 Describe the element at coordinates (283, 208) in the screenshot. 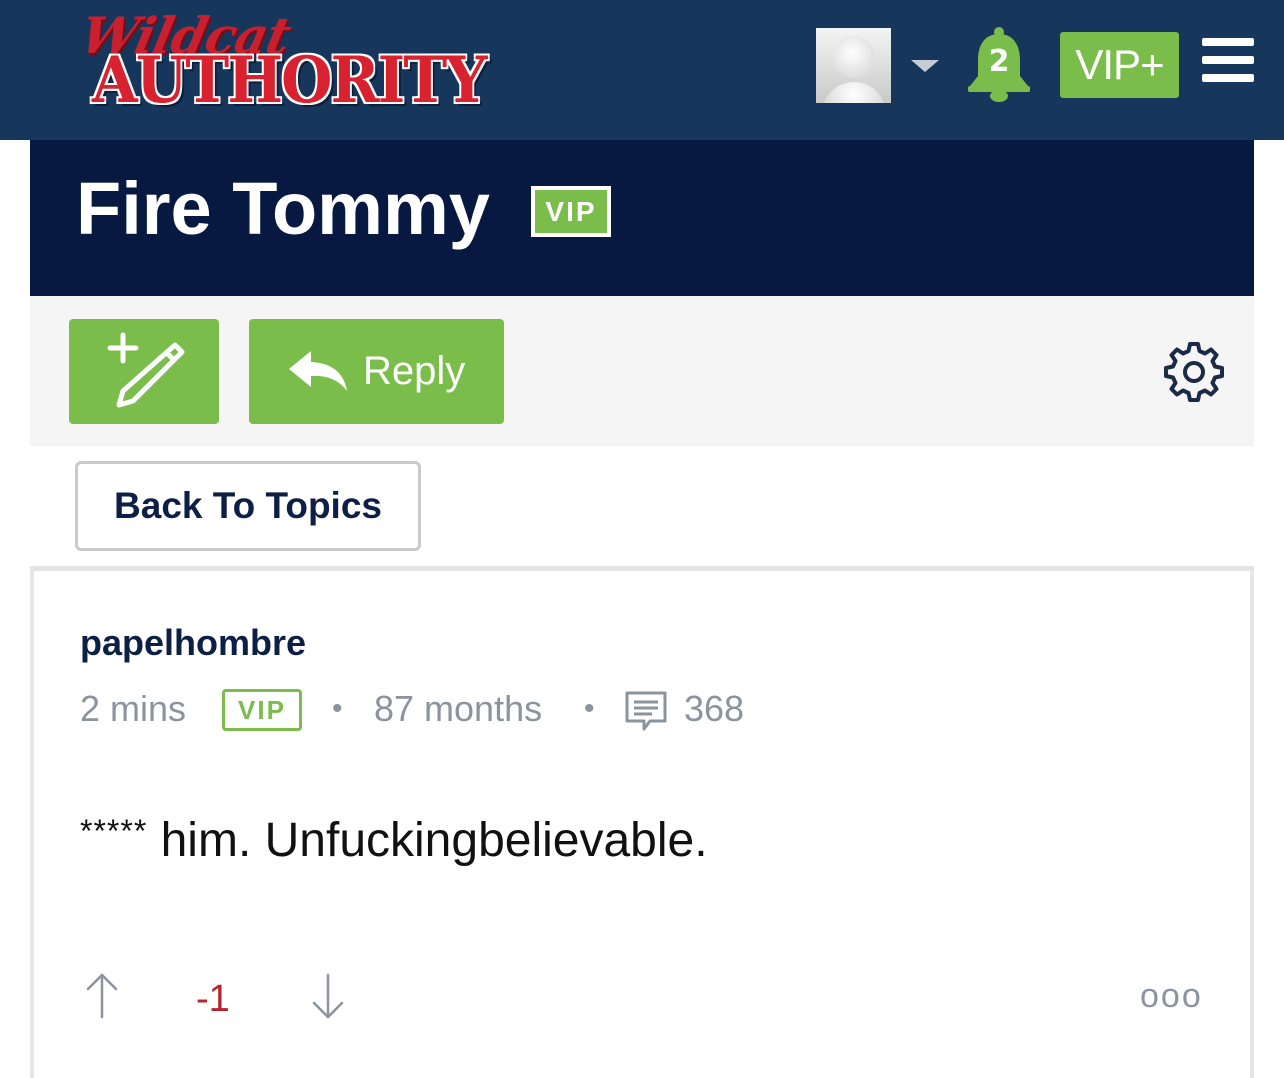

I see `page-title: Fire Tommy` at that location.